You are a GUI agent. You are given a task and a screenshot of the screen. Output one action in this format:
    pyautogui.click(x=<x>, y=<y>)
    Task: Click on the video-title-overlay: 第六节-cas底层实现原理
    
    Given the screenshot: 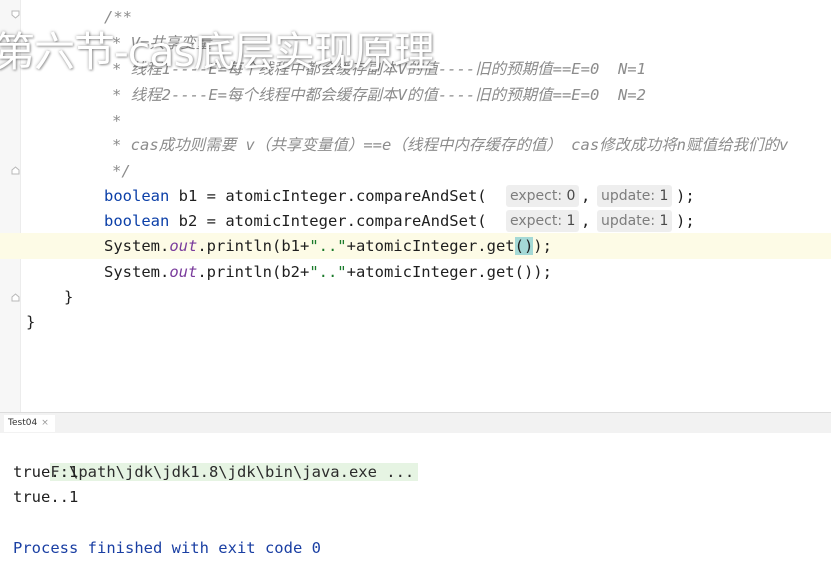 What is the action you would take?
    pyautogui.click(x=217, y=52)
    